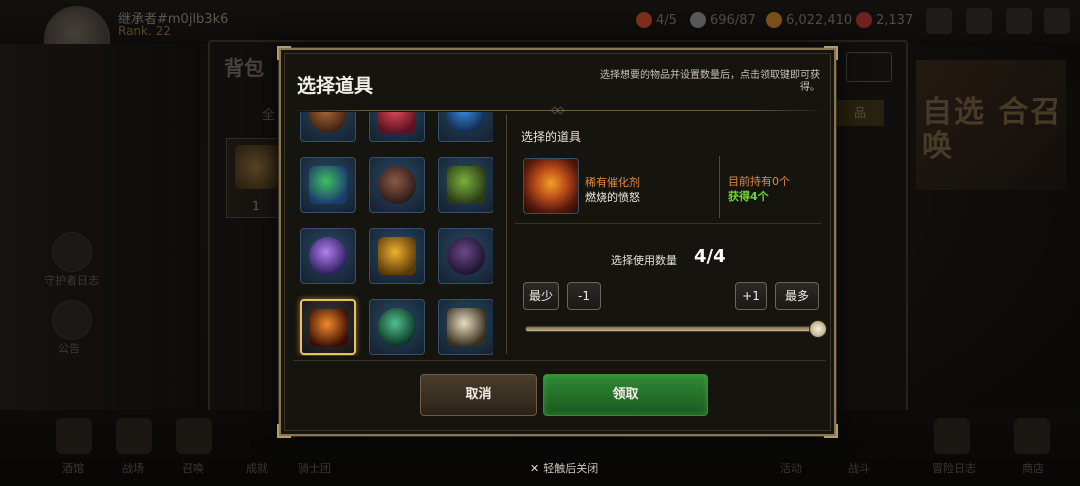  Describe the element at coordinates (710, 256) in the screenshot. I see `quantity-value: 4/4` at that location.